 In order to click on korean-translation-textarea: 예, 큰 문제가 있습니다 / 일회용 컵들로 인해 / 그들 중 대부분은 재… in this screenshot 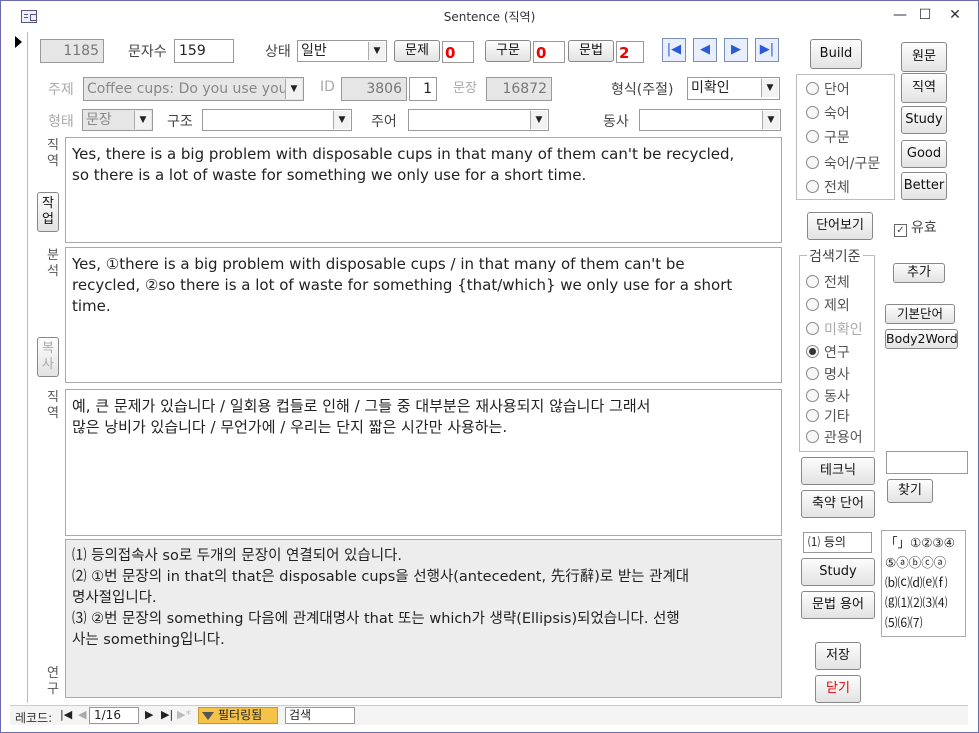, I will do `click(423, 462)`.